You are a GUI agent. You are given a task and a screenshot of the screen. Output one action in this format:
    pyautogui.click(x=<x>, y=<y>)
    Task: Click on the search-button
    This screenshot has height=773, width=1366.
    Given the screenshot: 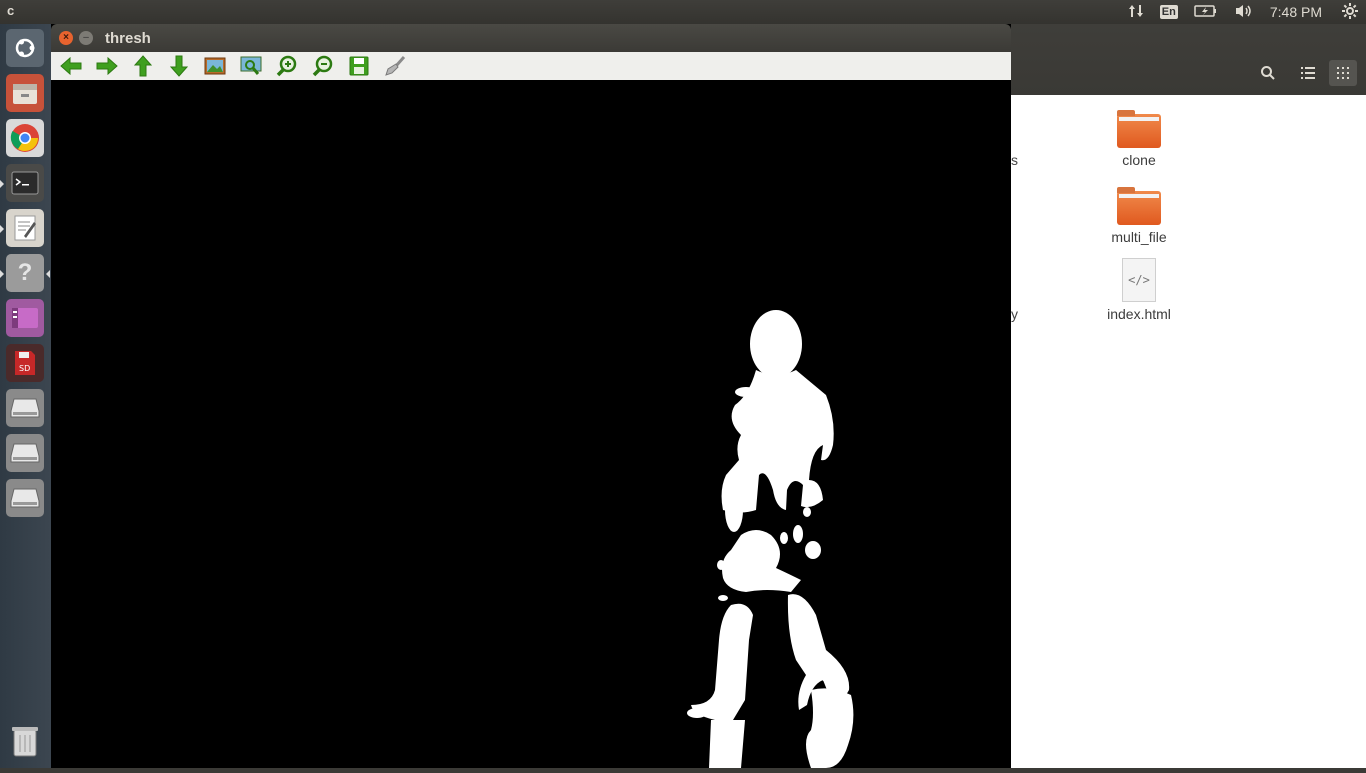 What is the action you would take?
    pyautogui.click(x=1268, y=73)
    